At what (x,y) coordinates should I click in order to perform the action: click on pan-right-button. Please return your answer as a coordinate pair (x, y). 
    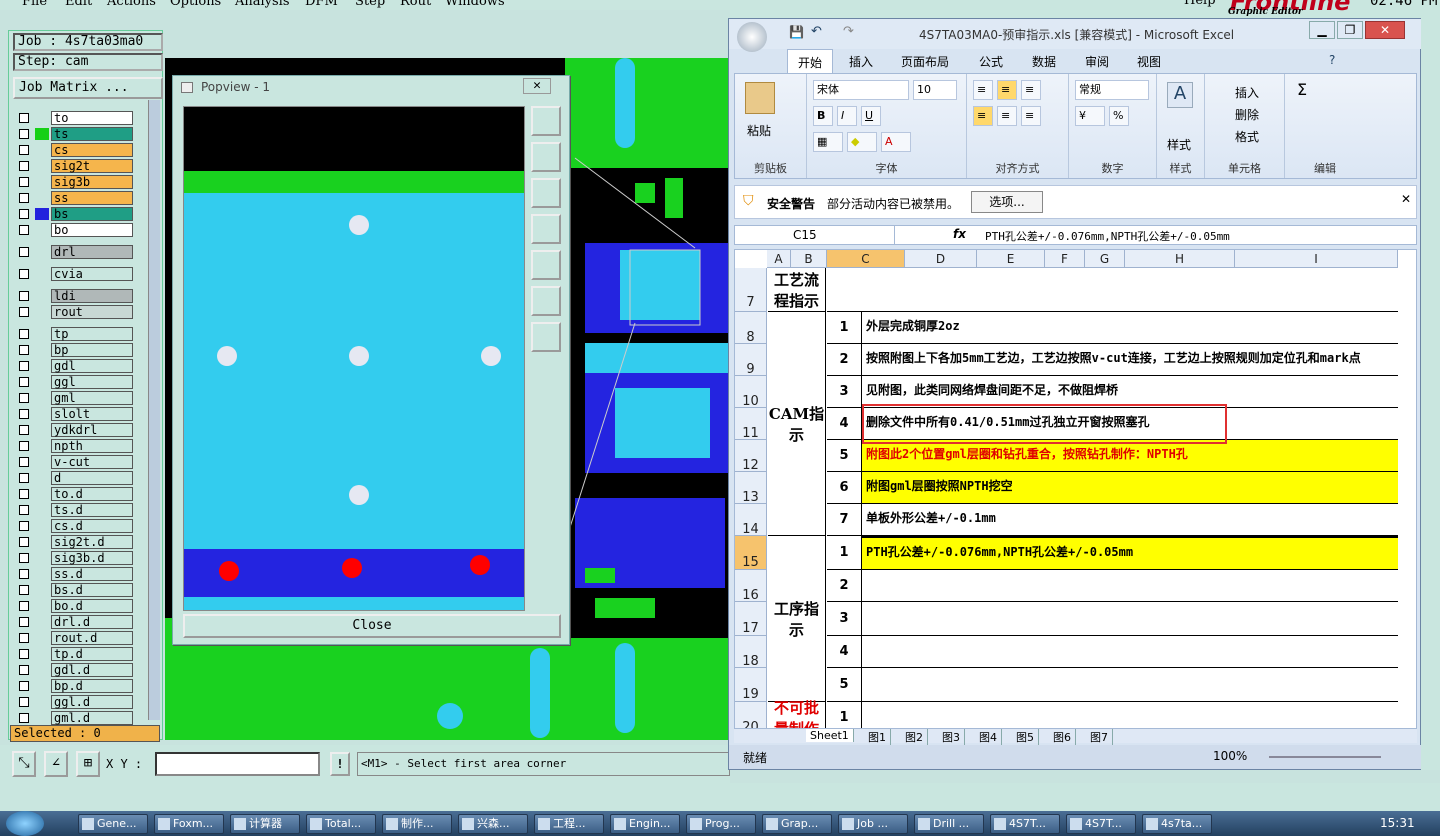
    Looking at the image, I should click on (546, 265).